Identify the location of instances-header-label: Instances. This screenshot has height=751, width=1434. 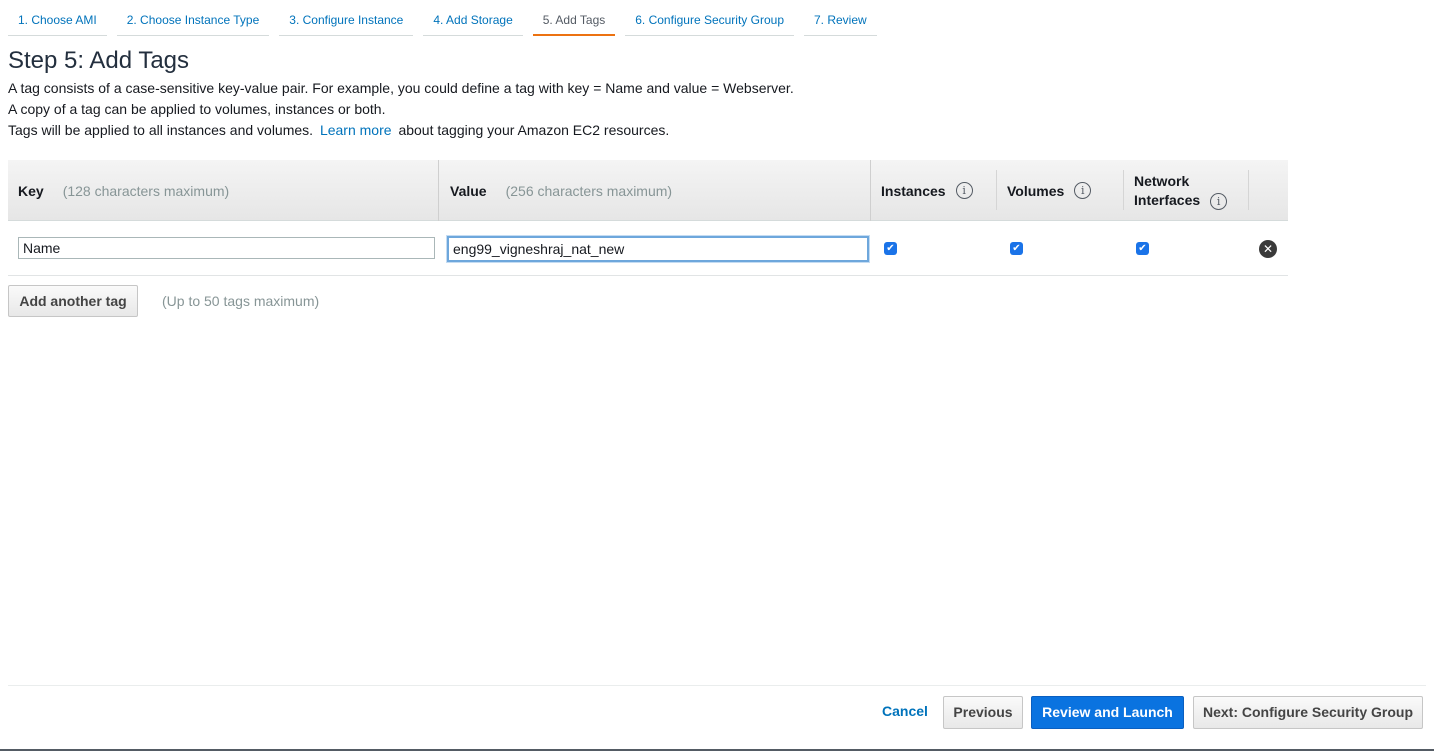
(913, 190).